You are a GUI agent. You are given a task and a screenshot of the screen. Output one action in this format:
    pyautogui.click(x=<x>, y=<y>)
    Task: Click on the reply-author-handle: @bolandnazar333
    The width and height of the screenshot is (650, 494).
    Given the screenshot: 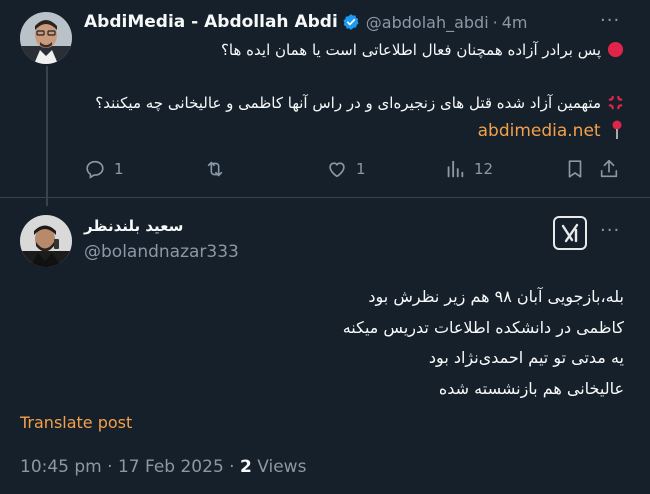 What is the action you would take?
    pyautogui.click(x=161, y=252)
    